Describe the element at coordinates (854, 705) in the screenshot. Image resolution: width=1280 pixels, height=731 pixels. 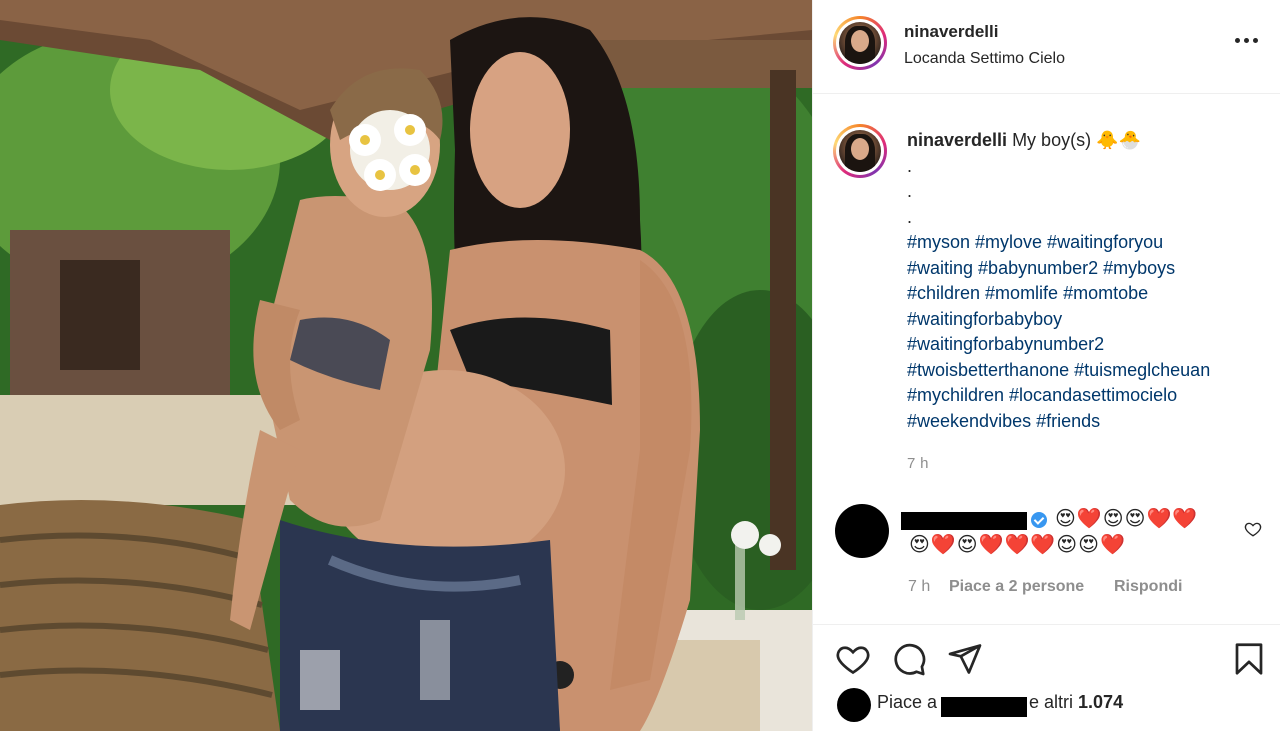
I see `liker-avatar` at that location.